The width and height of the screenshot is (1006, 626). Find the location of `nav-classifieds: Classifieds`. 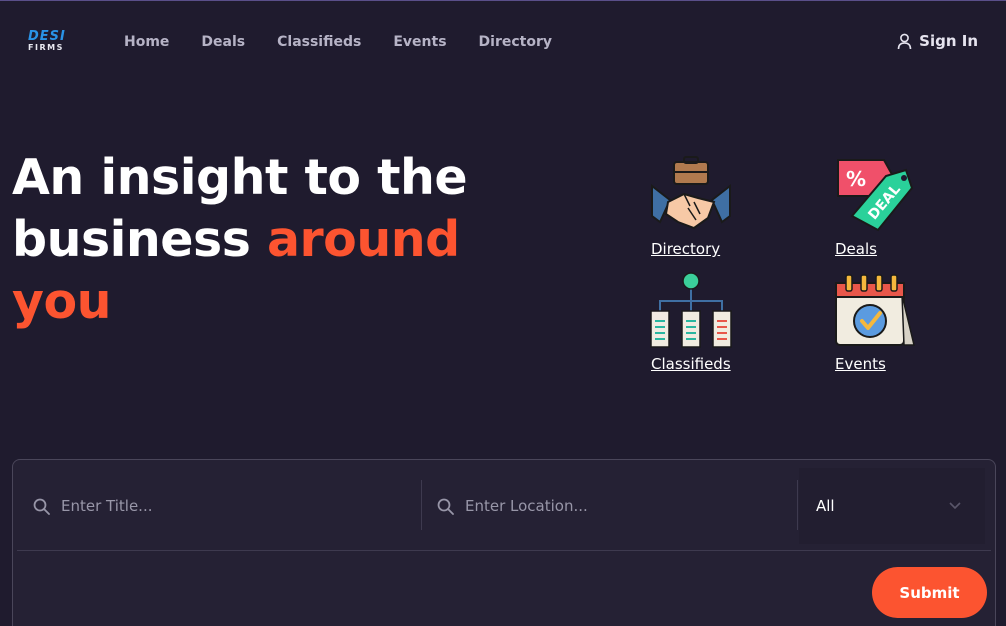

nav-classifieds: Classifieds is located at coordinates (319, 42).